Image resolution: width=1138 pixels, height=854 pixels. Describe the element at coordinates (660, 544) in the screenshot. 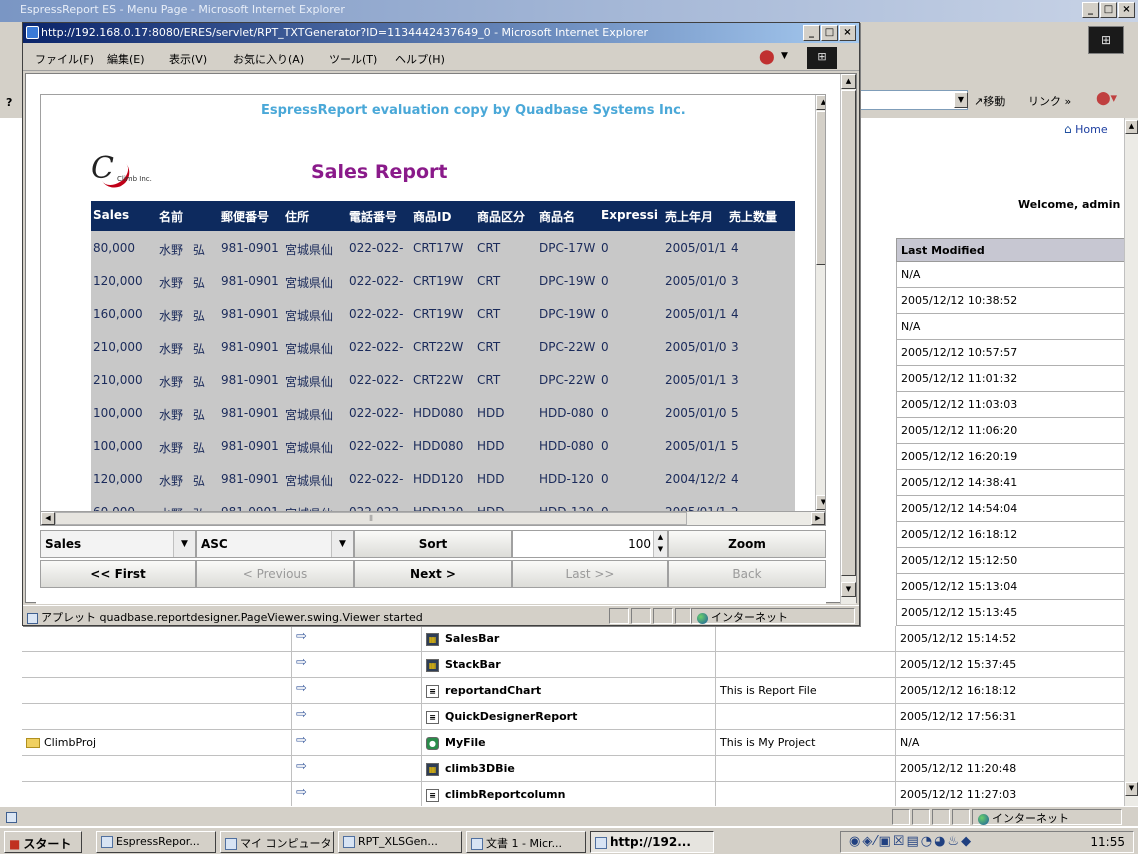

I see `spinner-arrows-icon: ▲ ▼` at that location.